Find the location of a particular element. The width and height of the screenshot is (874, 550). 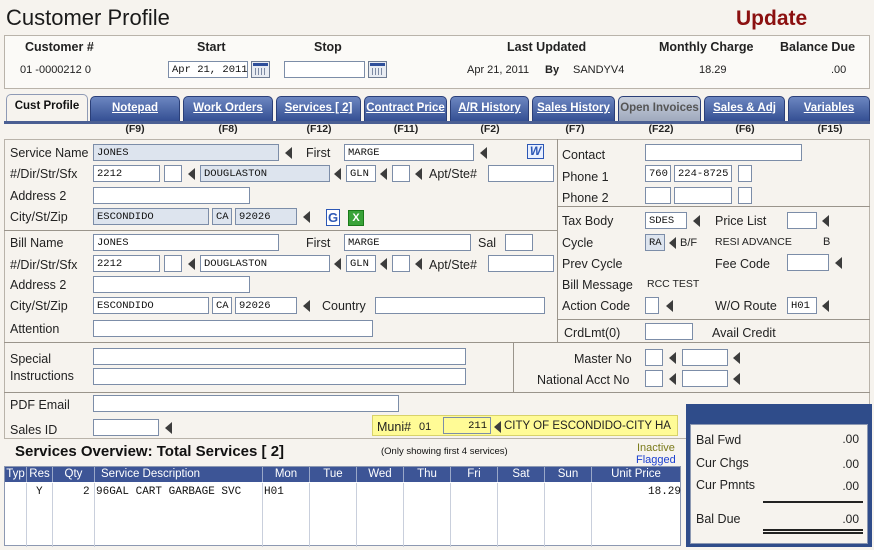

tab-open-invoices: Open Invoices is located at coordinates (659, 108).